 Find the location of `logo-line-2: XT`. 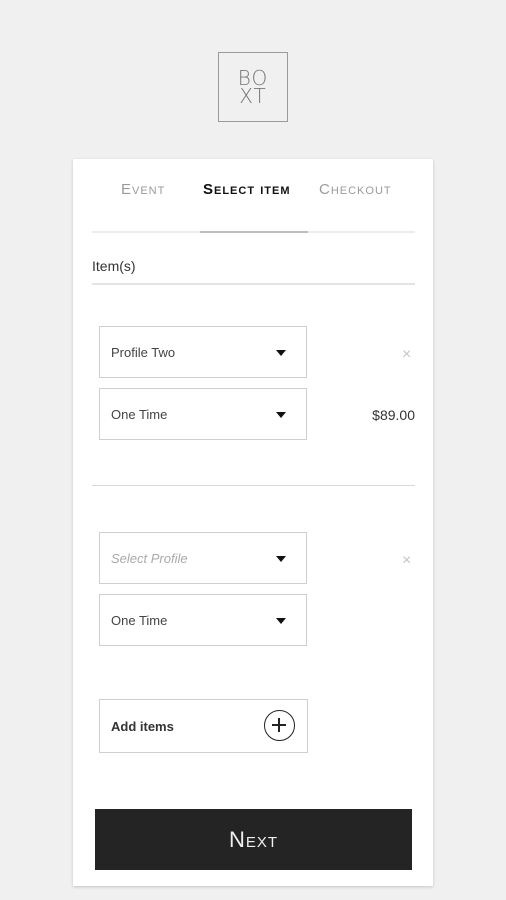

logo-line-2: XT is located at coordinates (253, 96).